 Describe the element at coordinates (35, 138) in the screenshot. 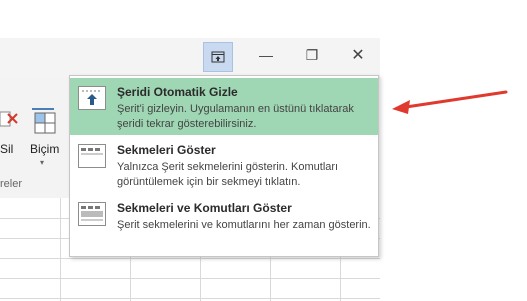

I see `ribbon-partial: Sil Biçim ▾ reler` at that location.